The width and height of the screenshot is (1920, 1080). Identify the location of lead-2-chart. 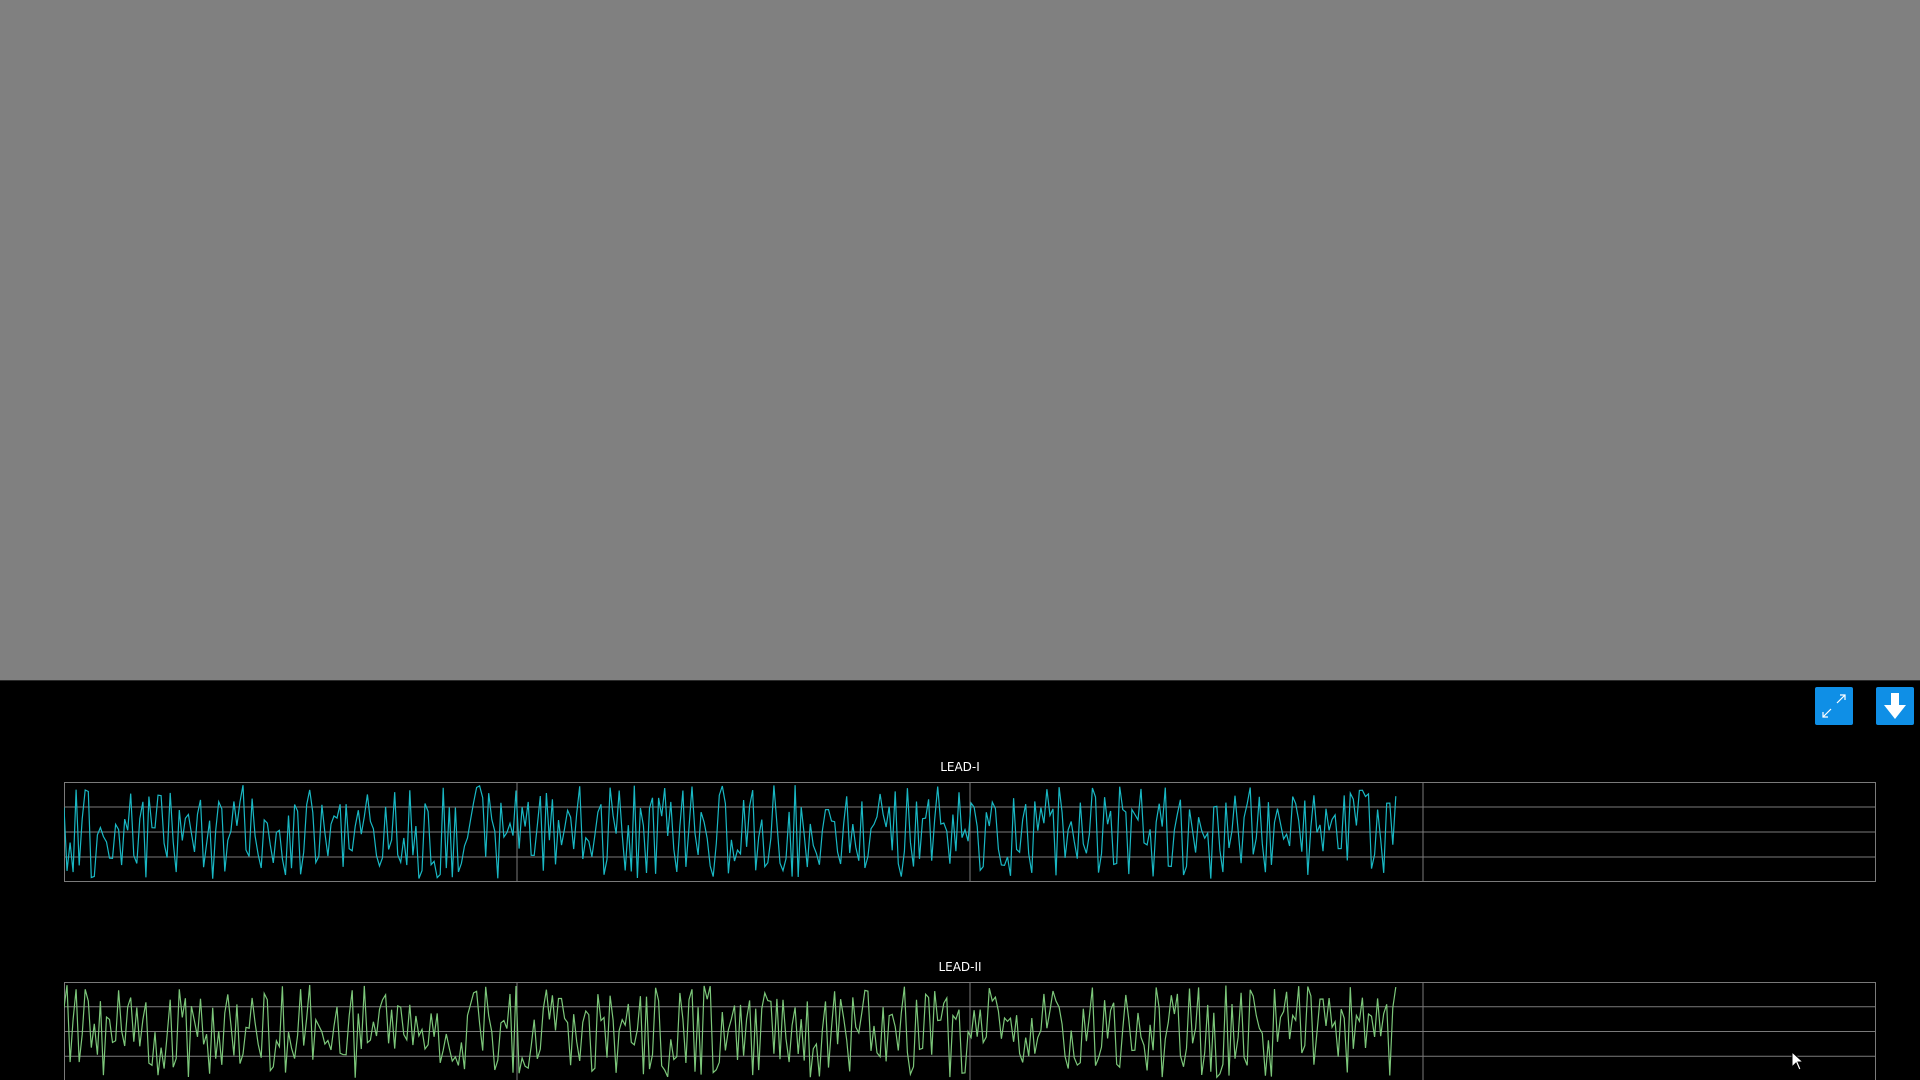
(970, 1031).